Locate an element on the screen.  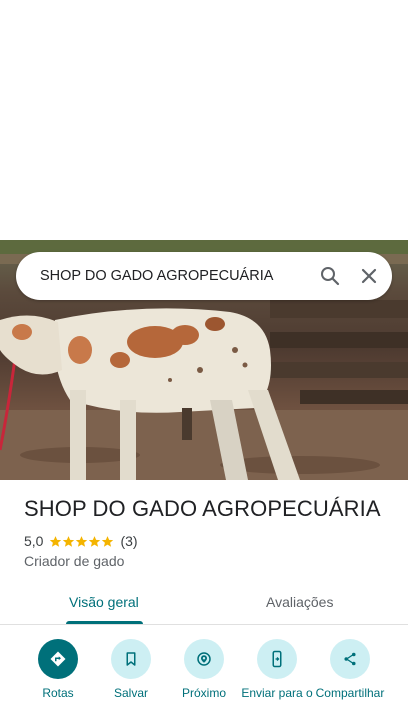
tab-overview: Visão geral is located at coordinates (104, 602).